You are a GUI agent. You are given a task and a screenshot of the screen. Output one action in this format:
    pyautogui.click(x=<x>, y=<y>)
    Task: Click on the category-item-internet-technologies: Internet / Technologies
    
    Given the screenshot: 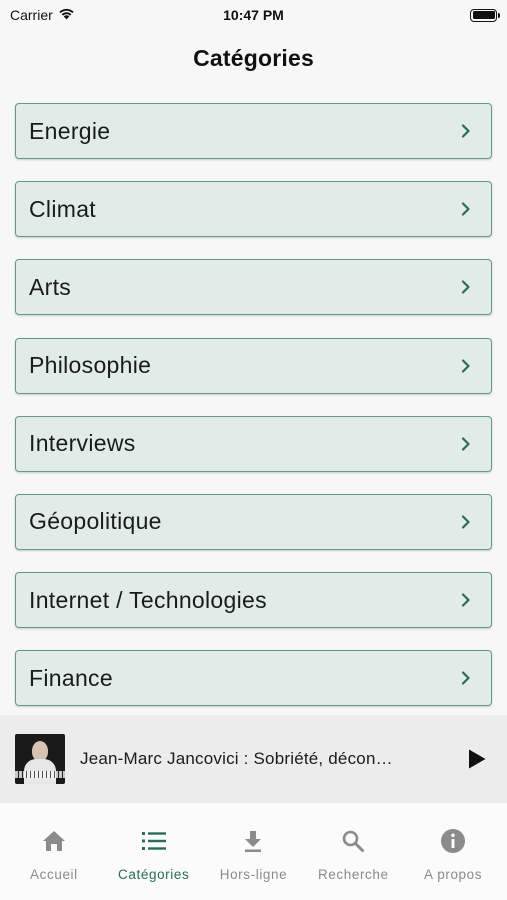 What is the action you would take?
    pyautogui.click(x=253, y=600)
    